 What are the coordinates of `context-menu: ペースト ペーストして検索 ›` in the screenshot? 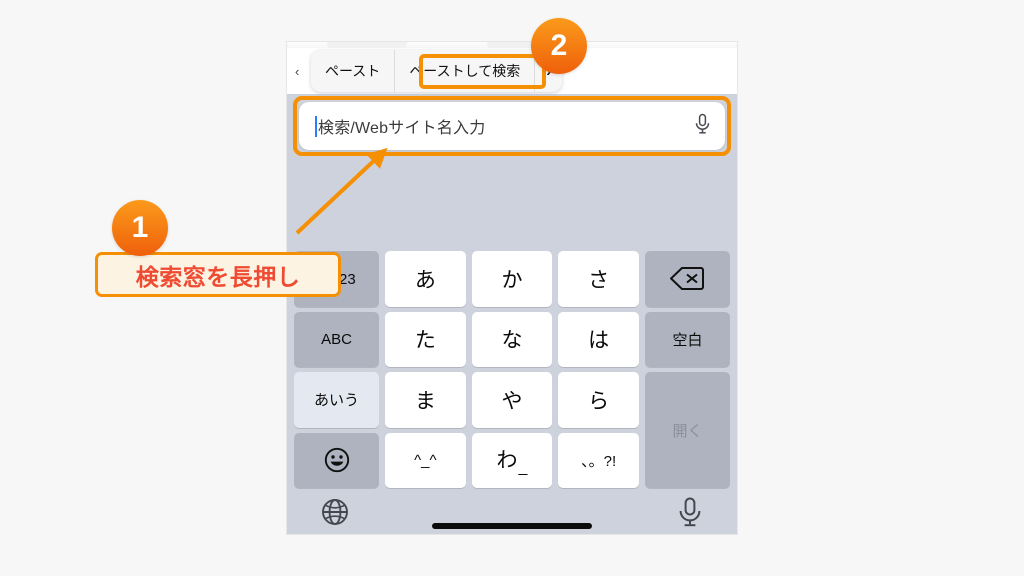 It's located at (437, 71).